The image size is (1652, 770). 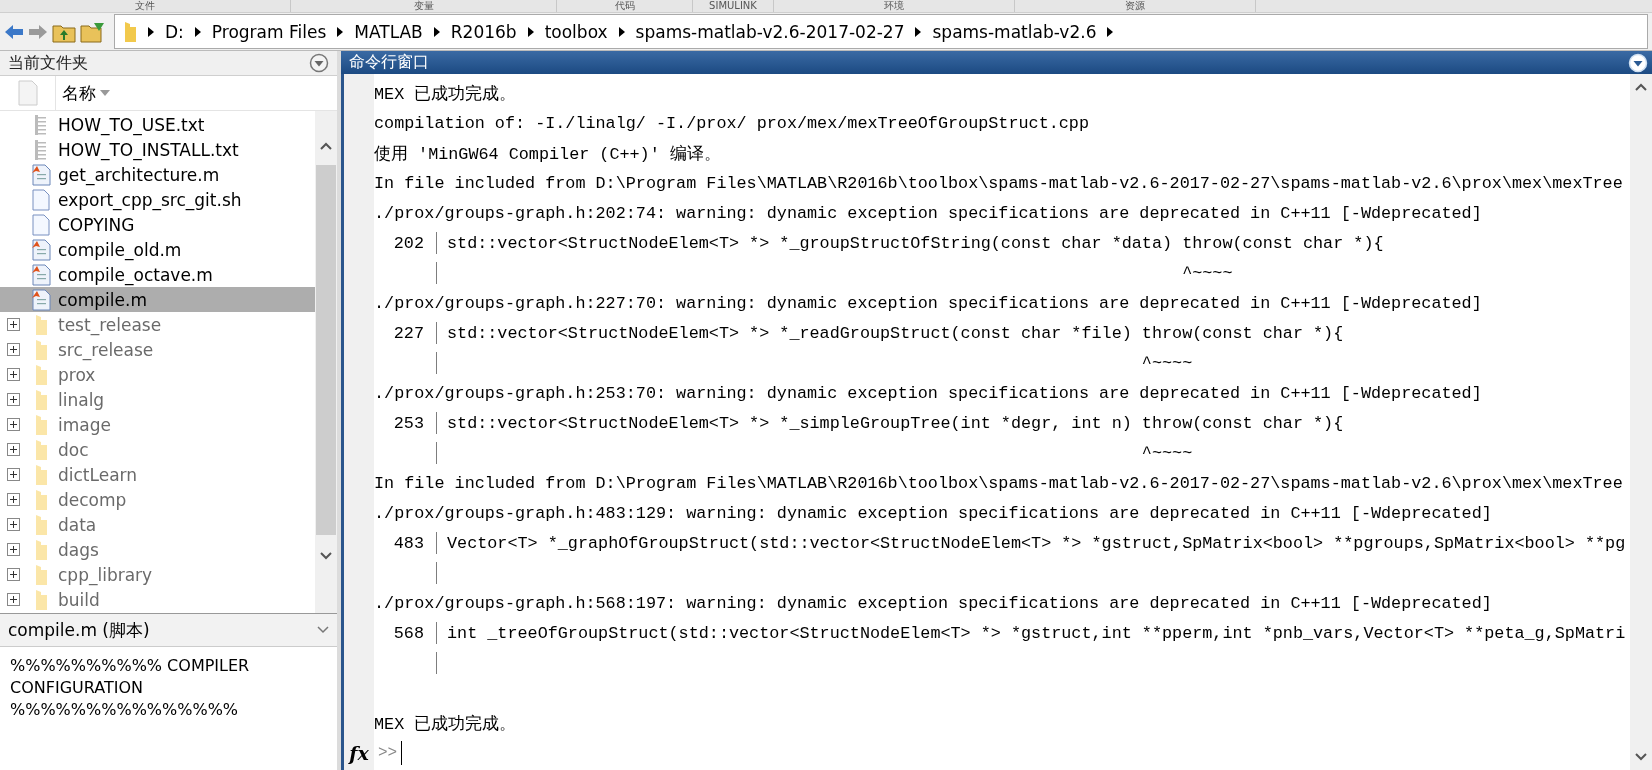 I want to click on file-row: image, so click(x=157, y=424).